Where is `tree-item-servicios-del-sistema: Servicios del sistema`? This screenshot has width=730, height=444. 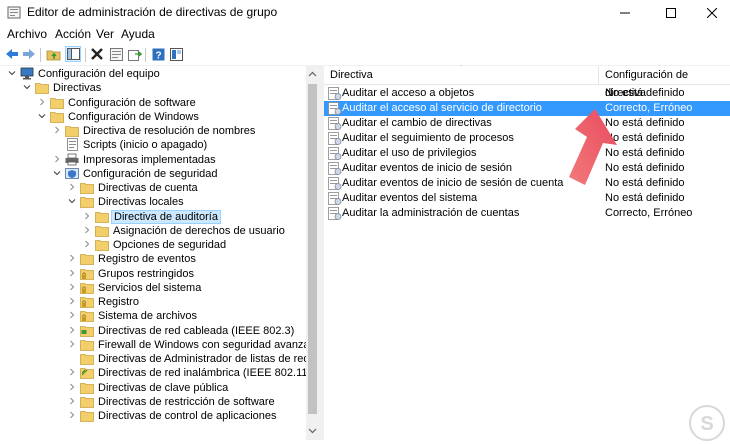
tree-item-servicios-del-sistema: Servicios del sistema is located at coordinates (153, 288).